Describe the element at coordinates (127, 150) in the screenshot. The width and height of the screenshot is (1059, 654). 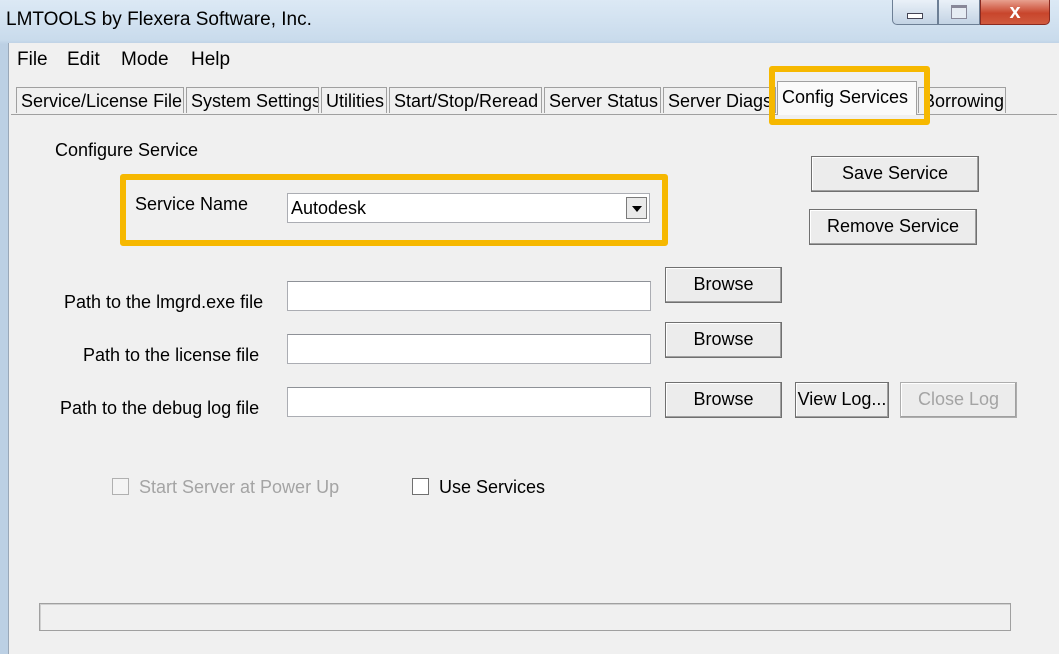
I see `configure-service-heading: Configure Service` at that location.